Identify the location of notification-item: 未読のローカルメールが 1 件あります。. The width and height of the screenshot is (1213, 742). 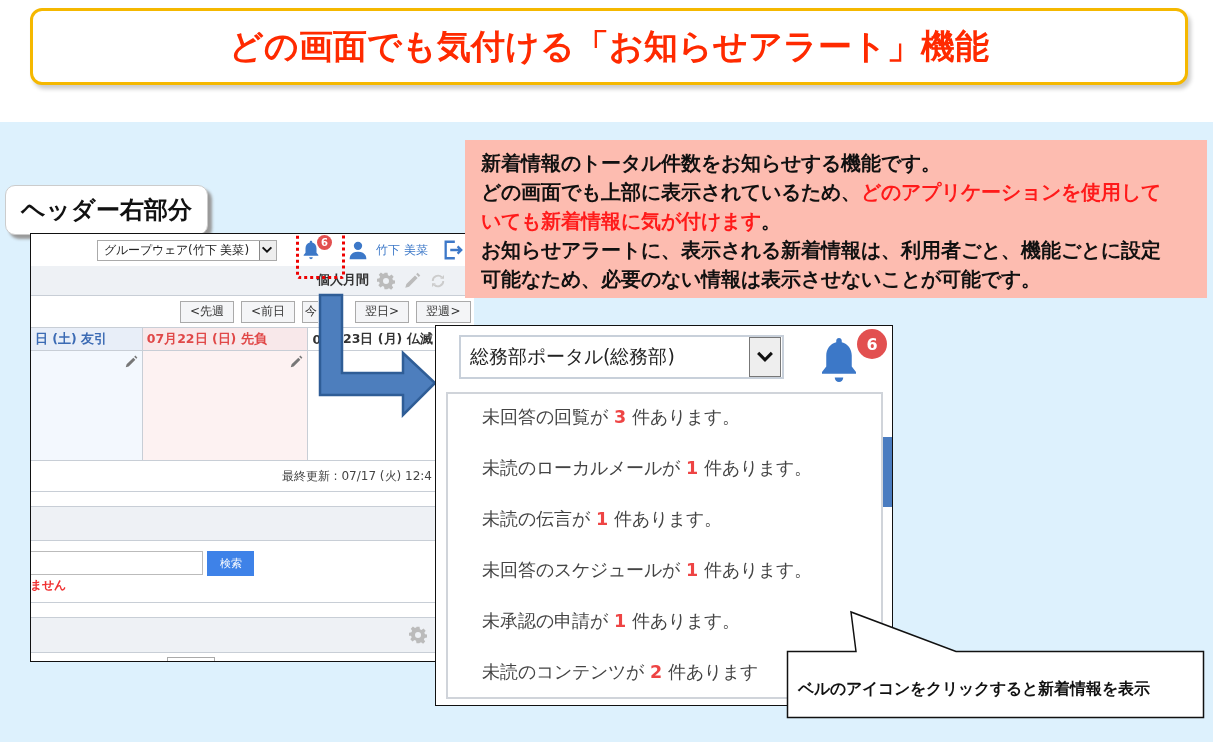
(647, 468).